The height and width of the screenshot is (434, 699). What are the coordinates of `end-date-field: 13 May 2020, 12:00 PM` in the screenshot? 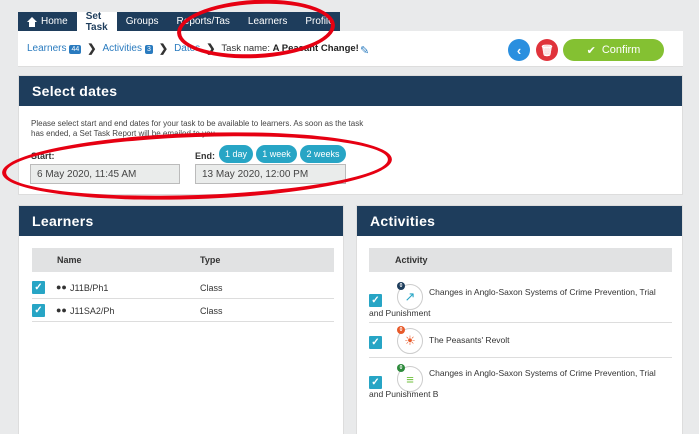 It's located at (270, 174).